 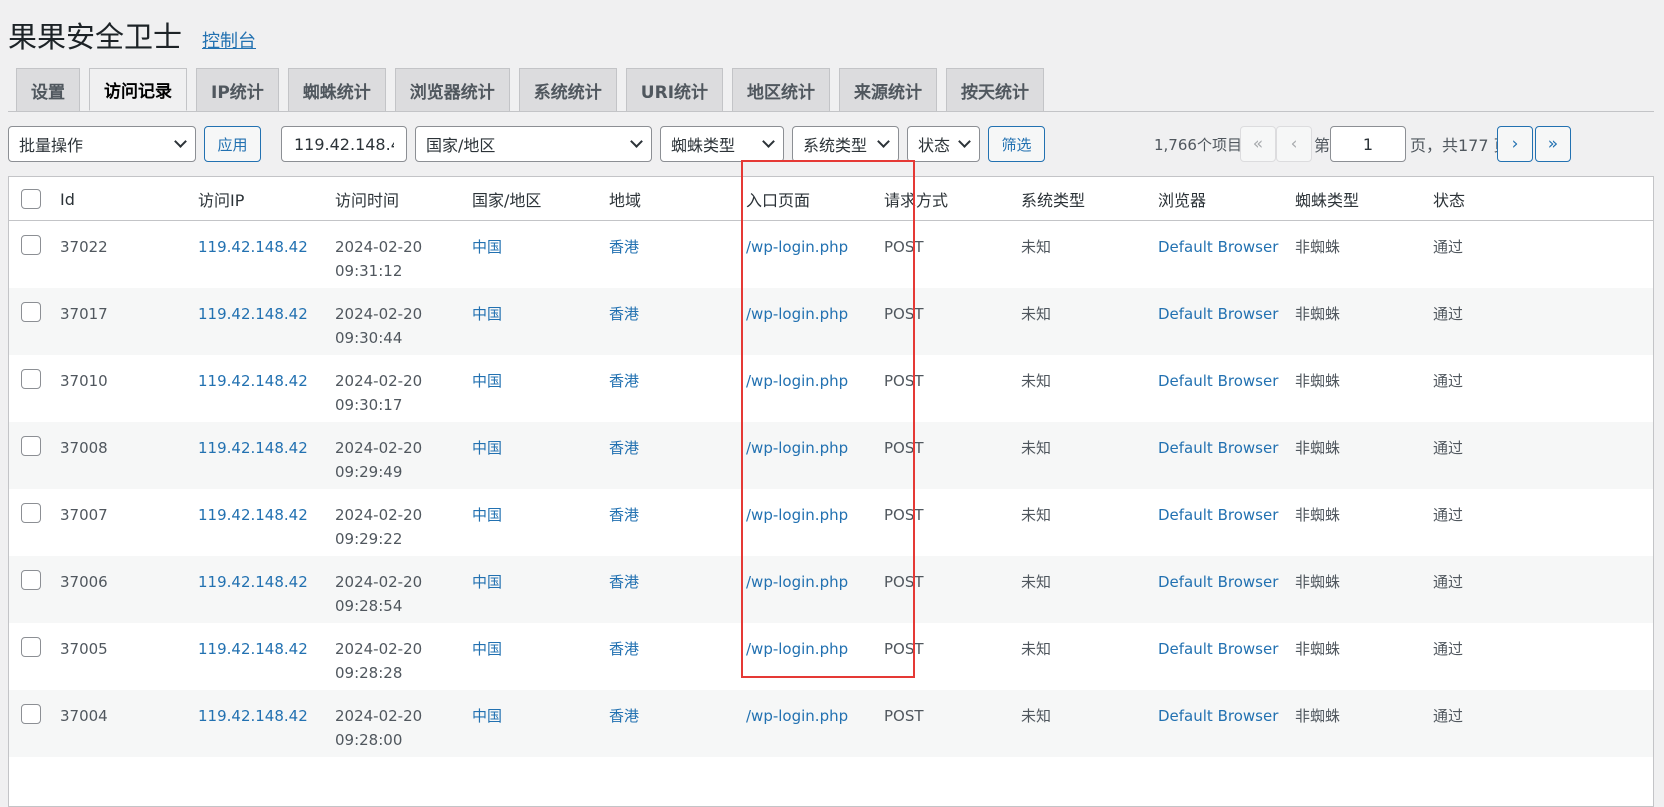 I want to click on tab-settings: 设置, so click(x=48, y=89).